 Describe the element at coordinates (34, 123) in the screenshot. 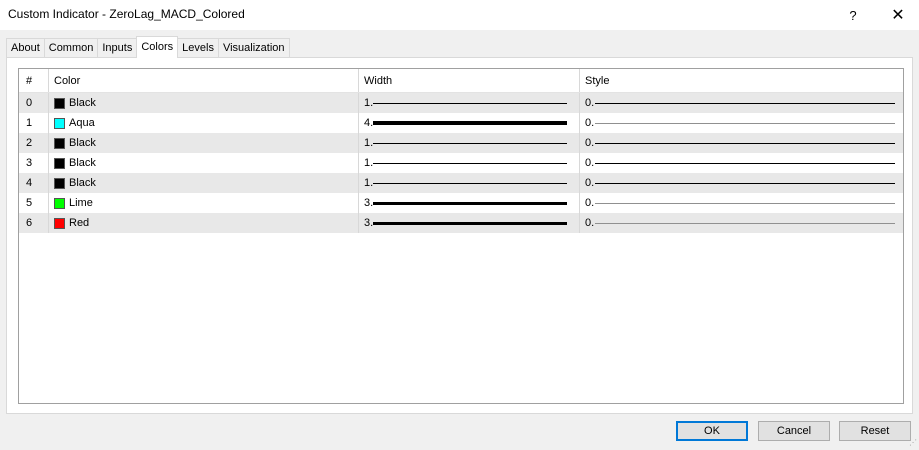

I see `row-index: 1` at that location.